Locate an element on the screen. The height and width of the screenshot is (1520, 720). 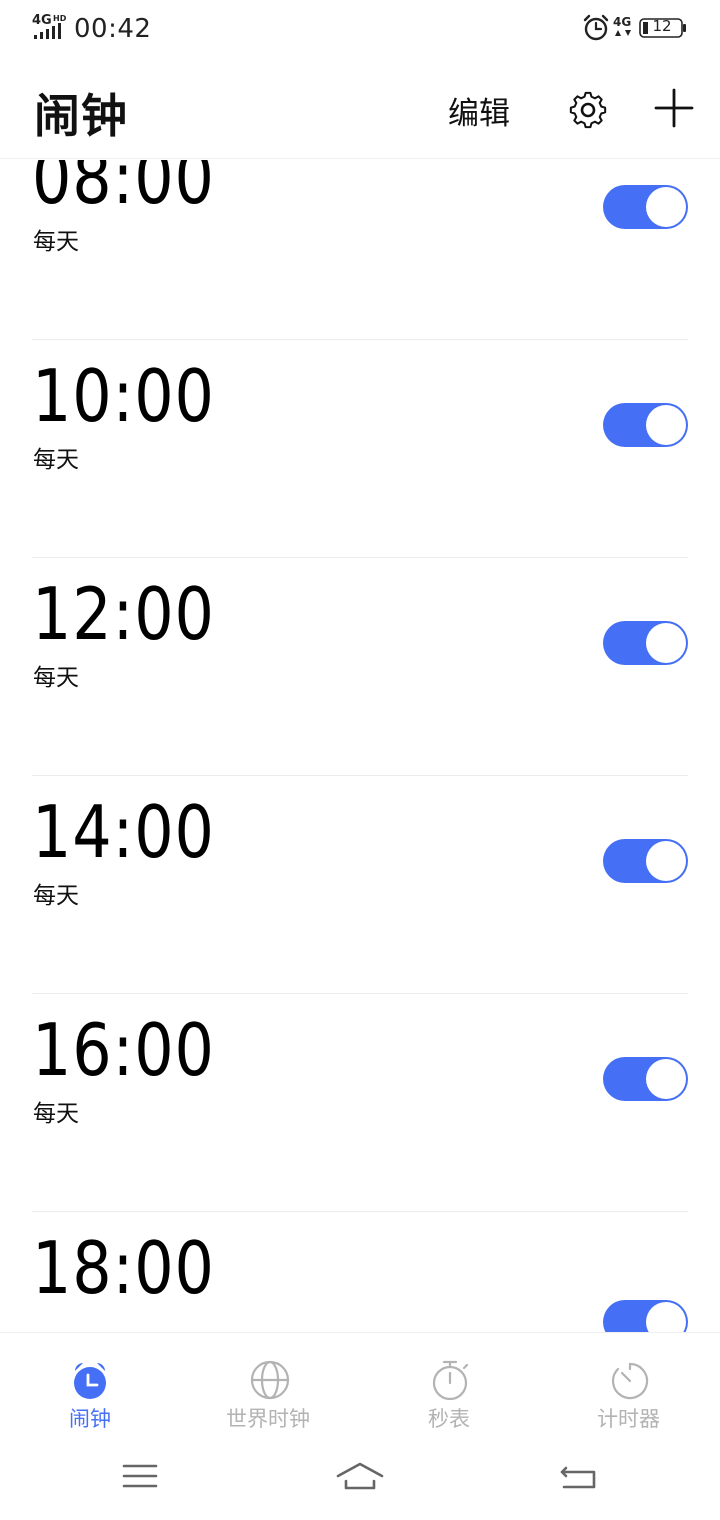
alarm-time: 10:00 is located at coordinates (123, 396).